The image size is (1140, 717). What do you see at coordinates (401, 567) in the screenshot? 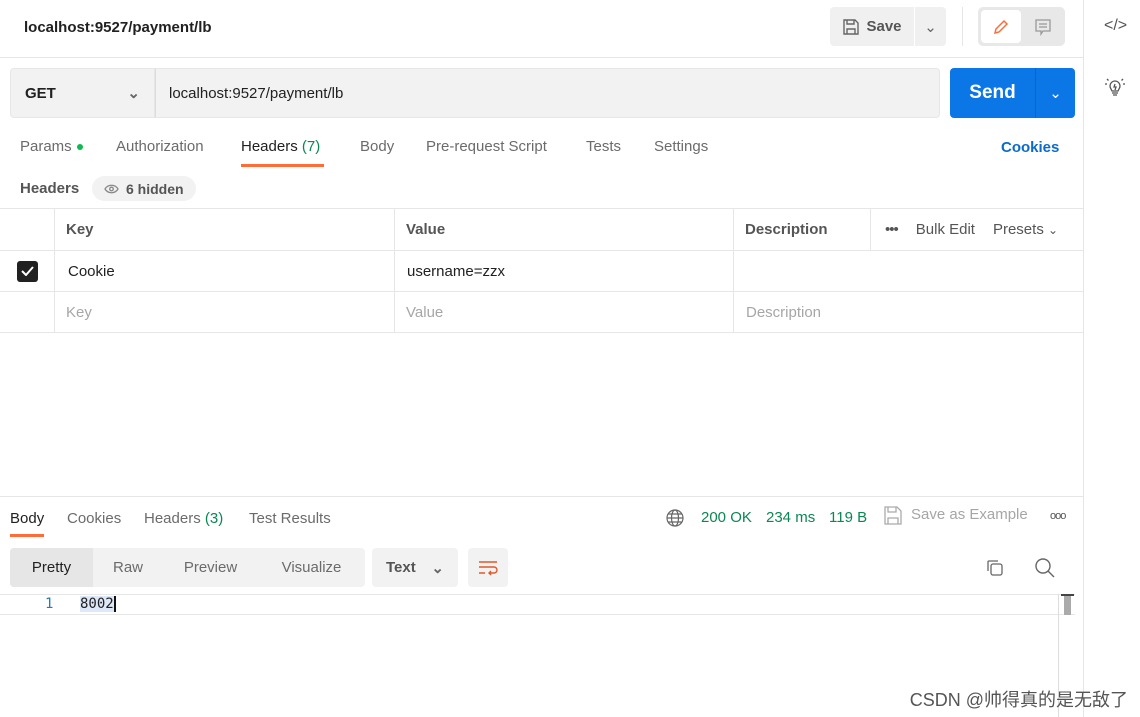
I see `format-value: Text` at bounding box center [401, 567].